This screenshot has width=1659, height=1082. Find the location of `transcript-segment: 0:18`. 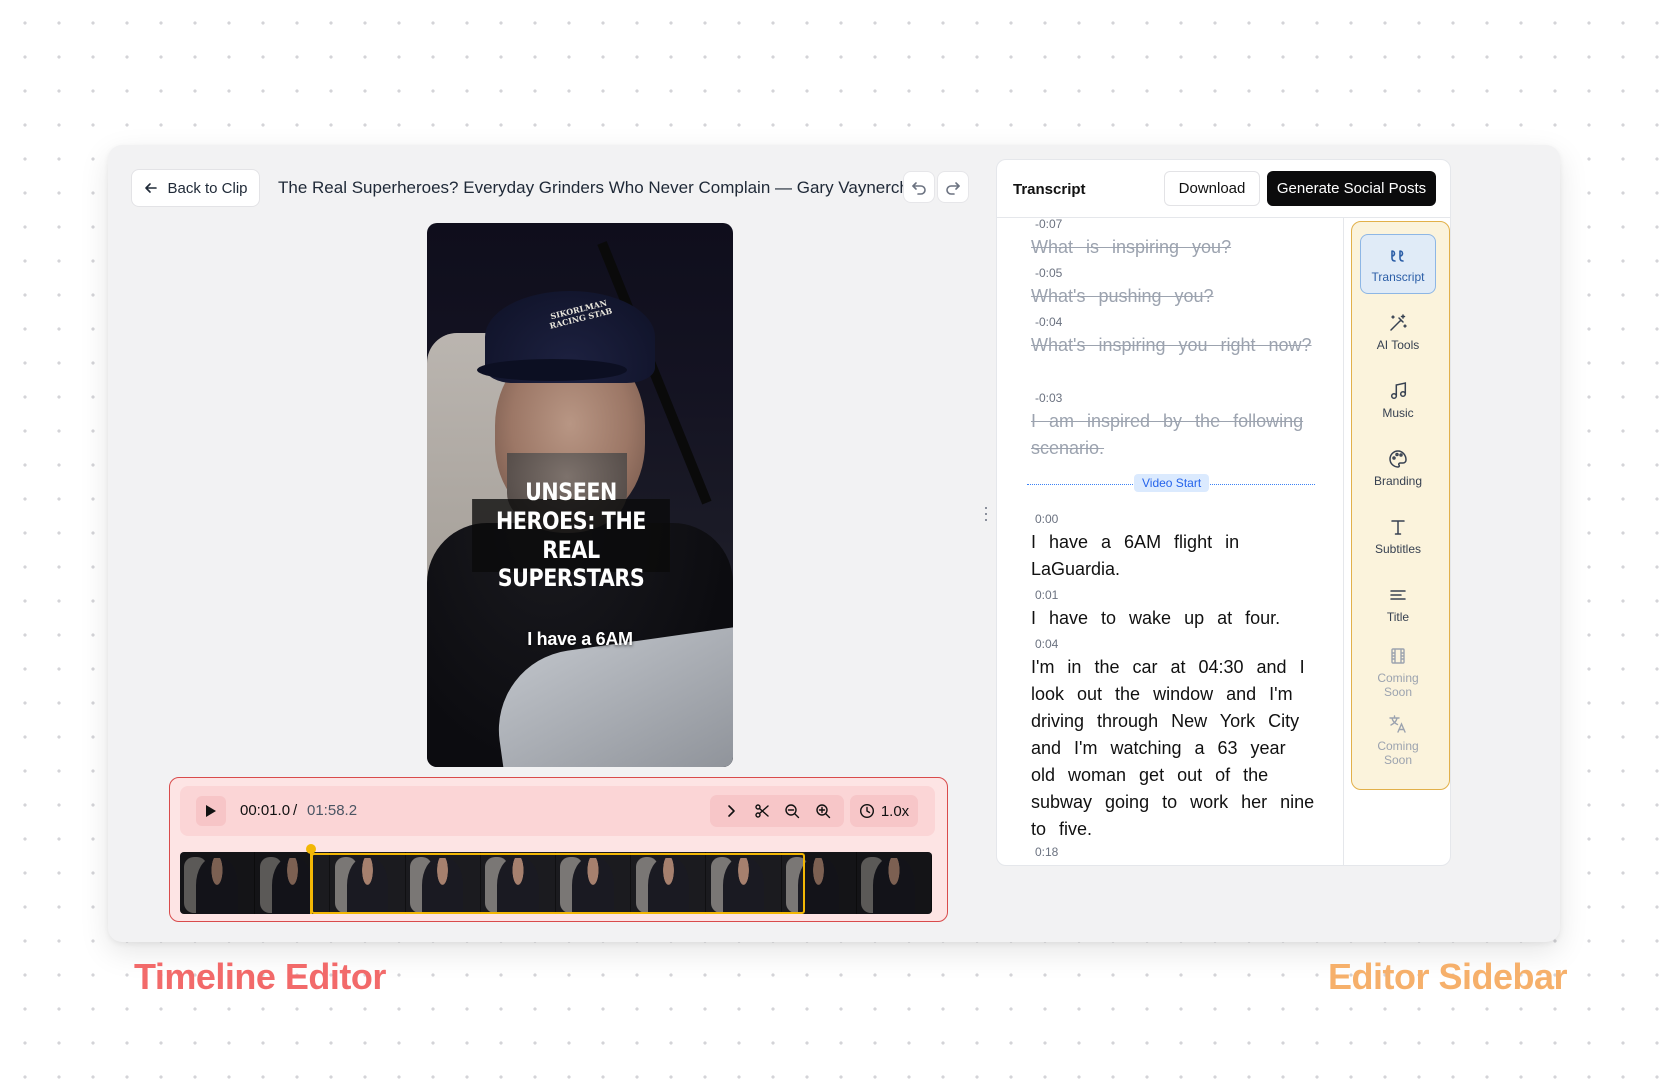

transcript-segment: 0:18 is located at coordinates (1173, 853).